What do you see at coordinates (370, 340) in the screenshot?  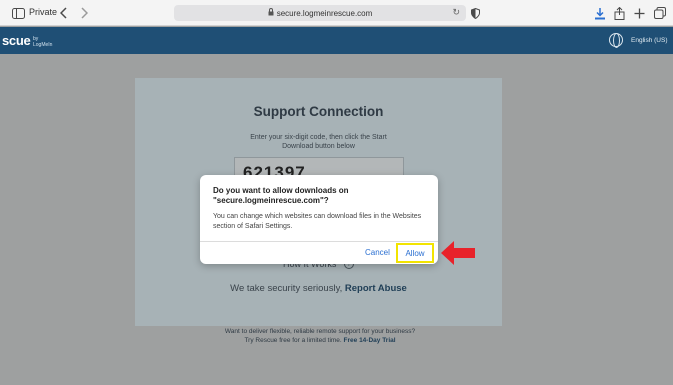 I see `free-trial-link: Free 14-Day Trial` at bounding box center [370, 340].